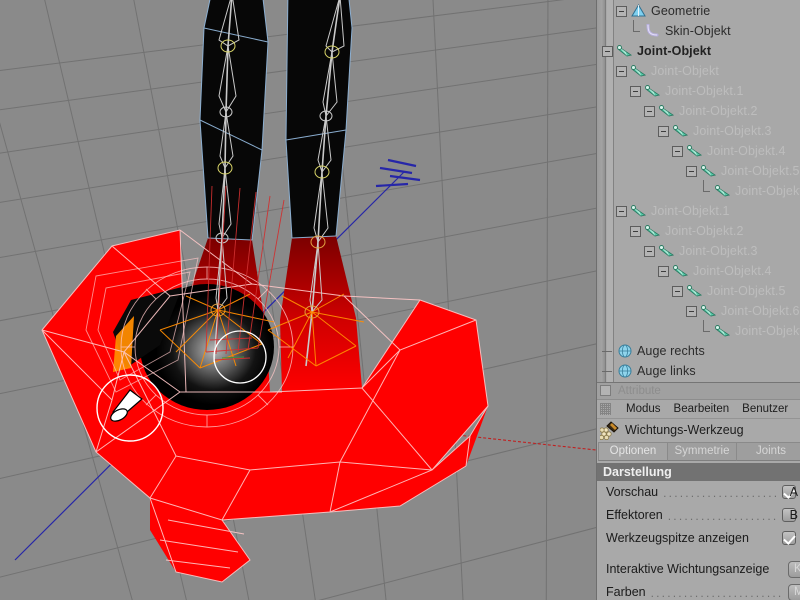 This screenshot has height=600, width=800. Describe the element at coordinates (638, 11) in the screenshot. I see `polygon-object-icon` at that location.